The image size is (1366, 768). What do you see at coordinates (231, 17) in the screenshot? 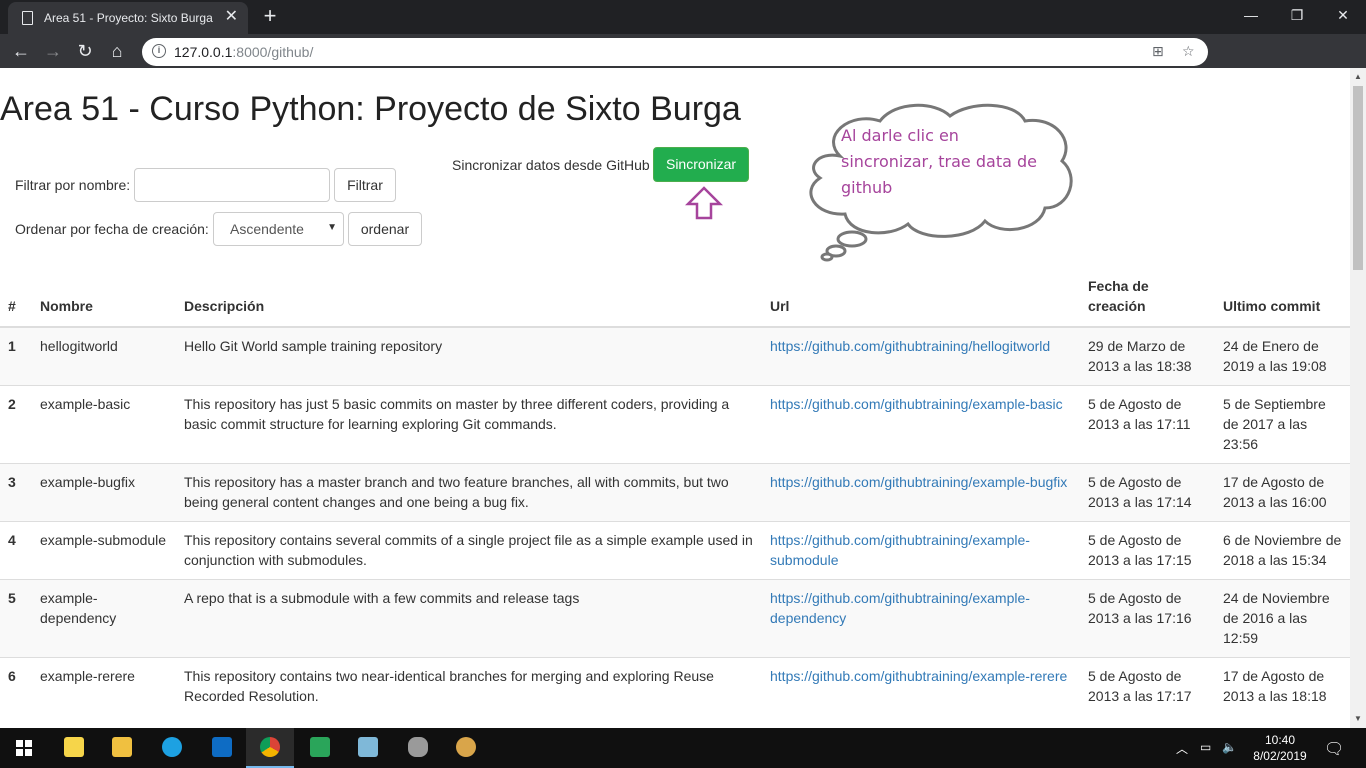
I see `close-tab-icon: ✕` at bounding box center [231, 17].